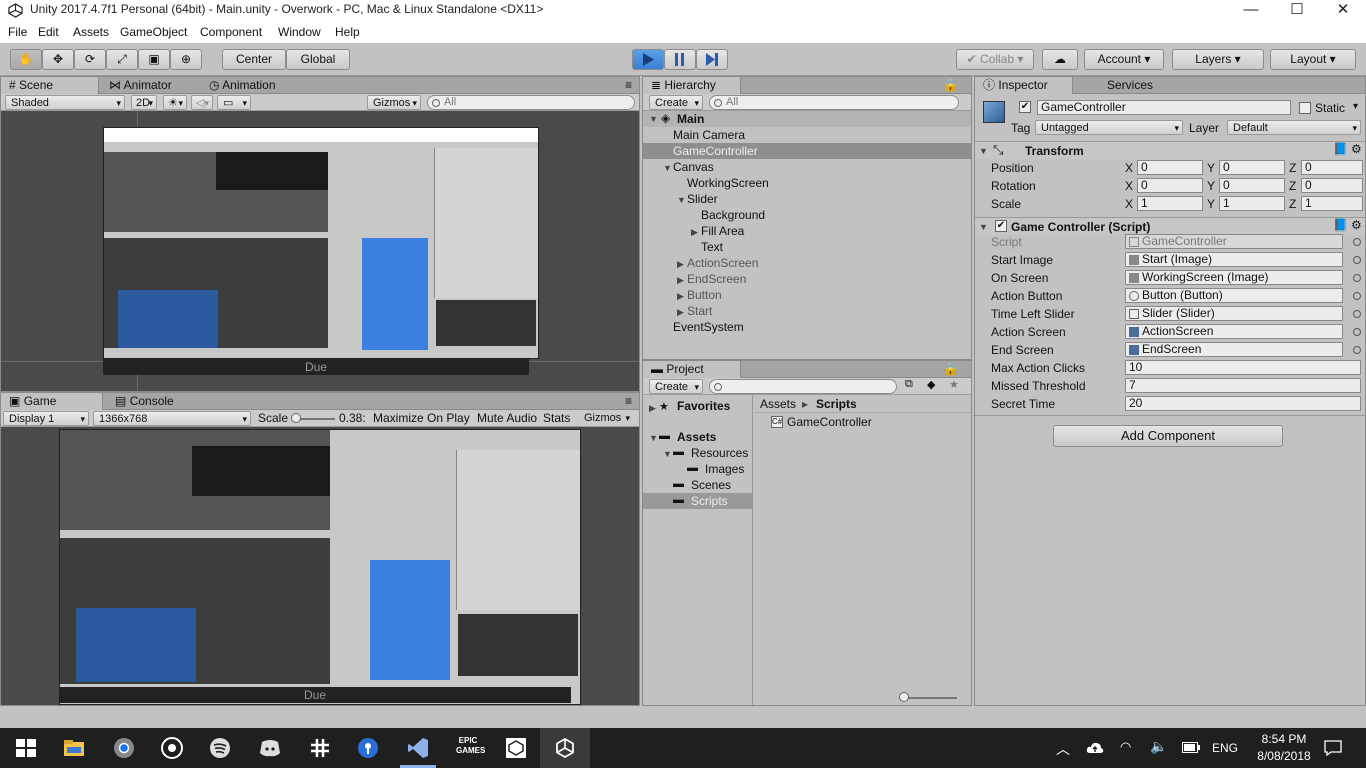 This screenshot has height=768, width=1366. I want to click on menu-gameobject: GameObject, so click(153, 32).